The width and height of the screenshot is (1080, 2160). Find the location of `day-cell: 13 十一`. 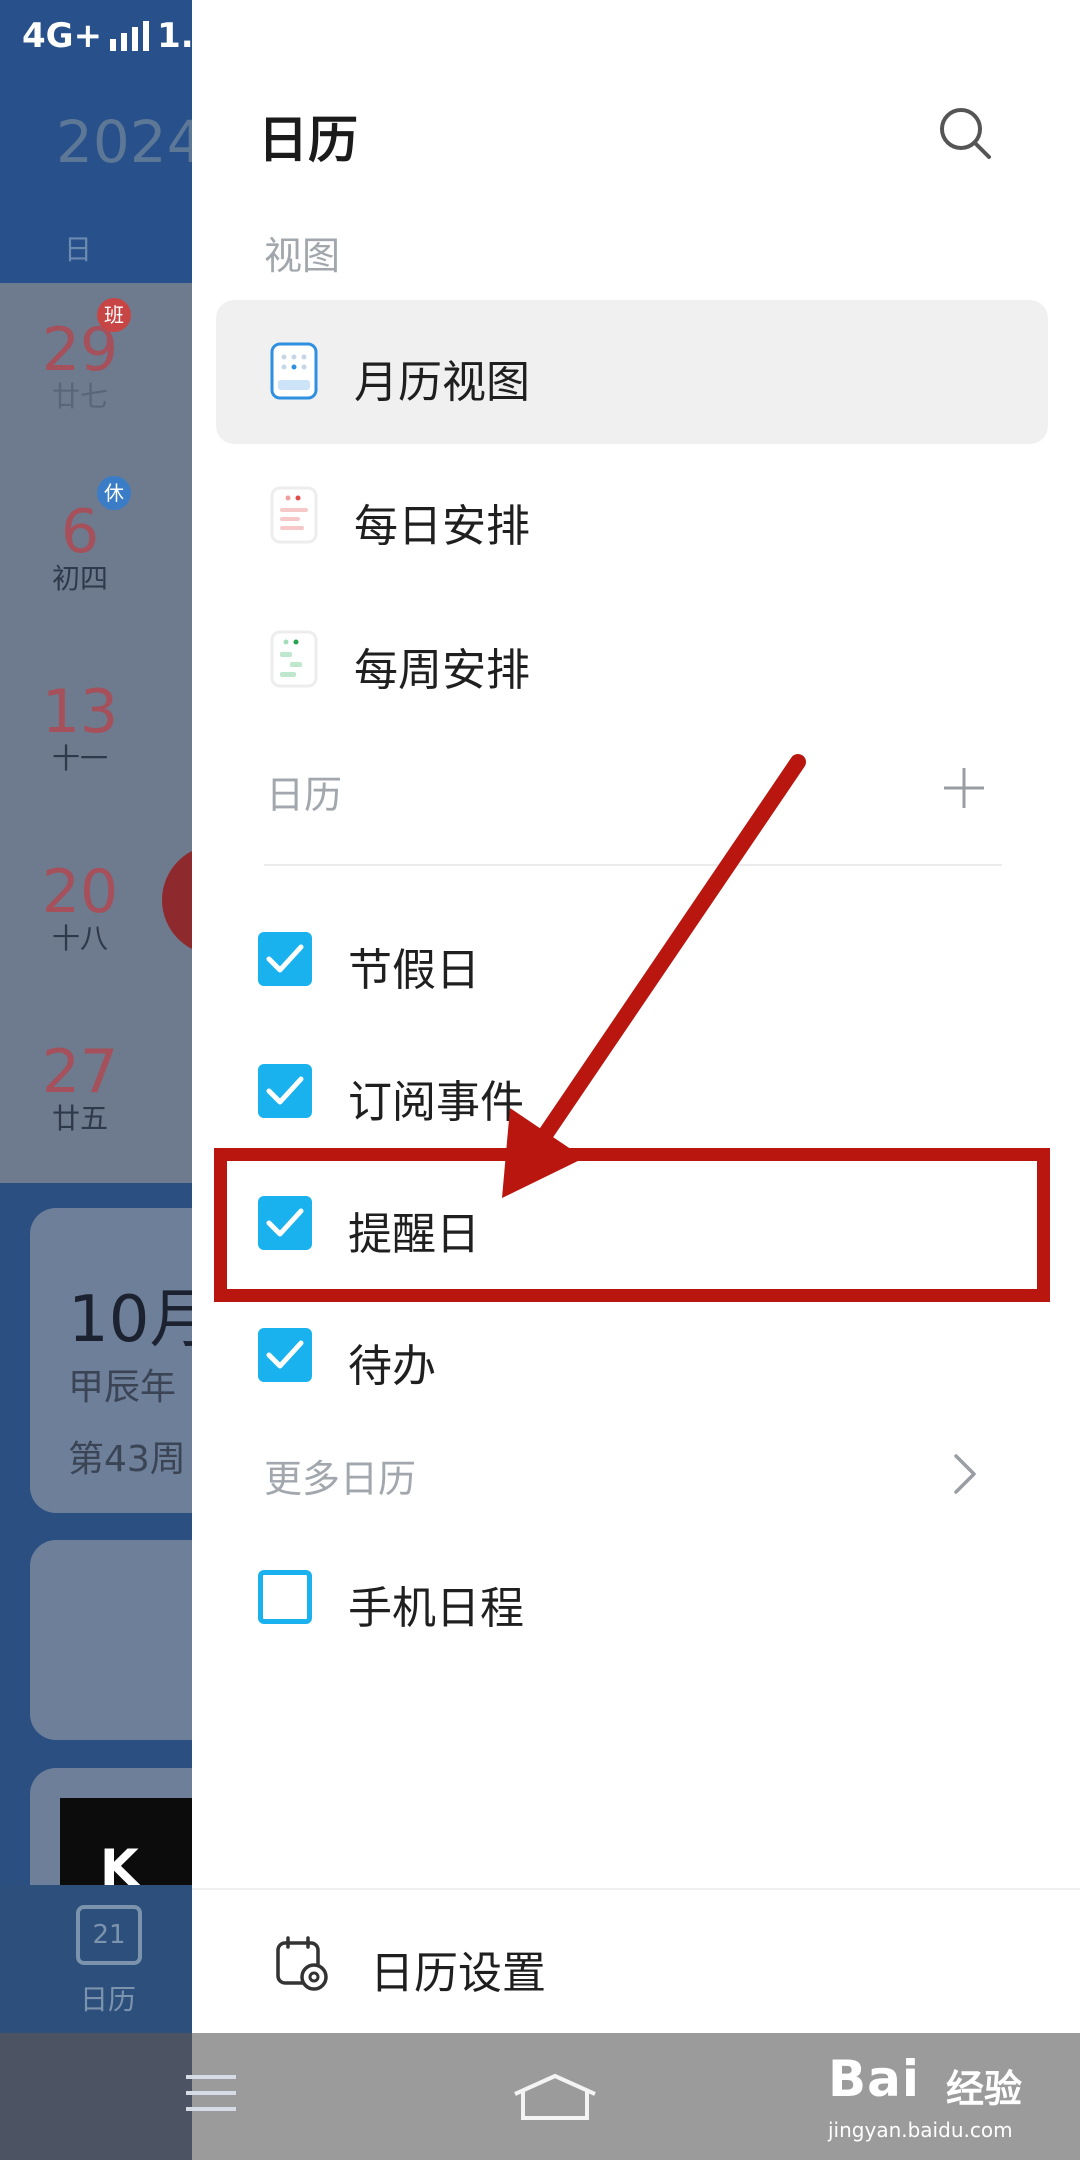

day-cell: 13 十一 is located at coordinates (80, 727).